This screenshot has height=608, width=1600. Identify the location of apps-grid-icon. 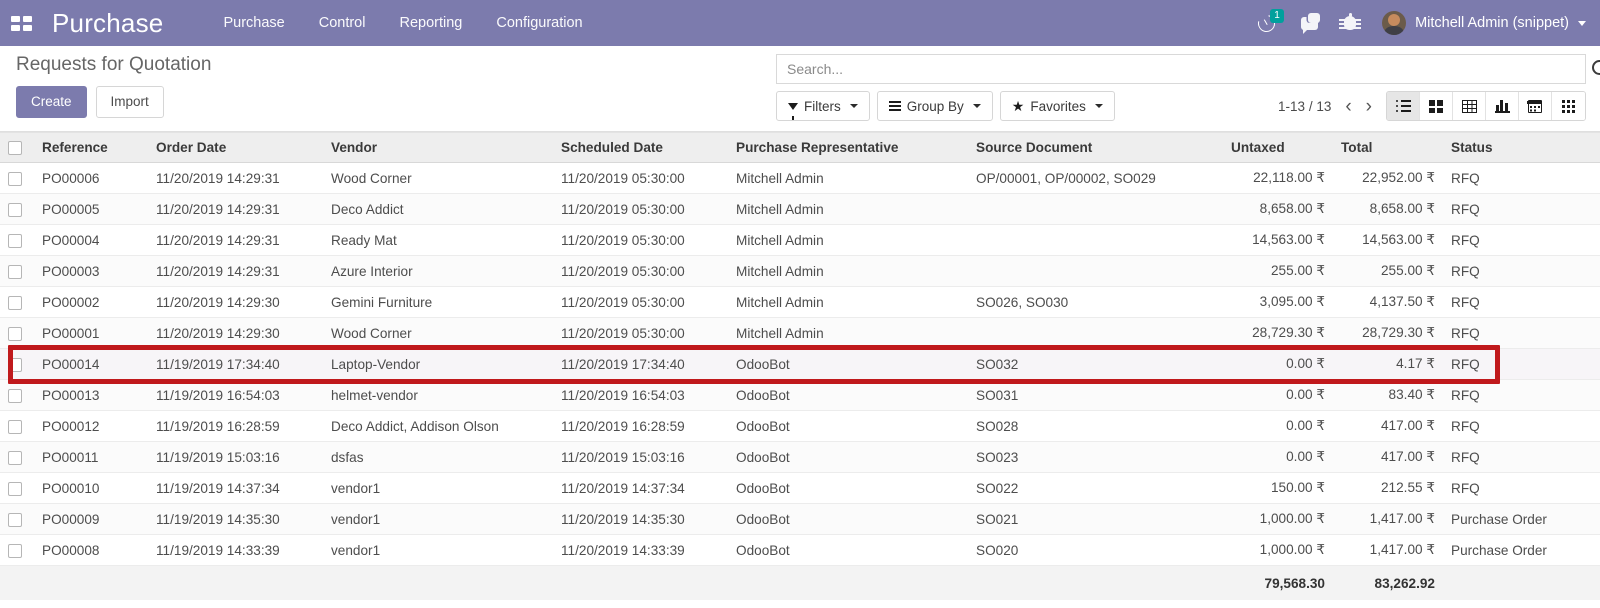
(21, 23).